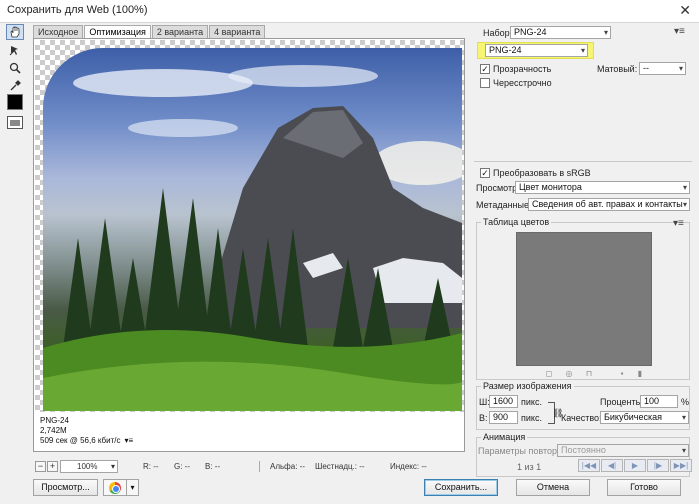 This screenshot has height=504, width=699. I want to click on toggle-slices-icon, so click(15, 122).